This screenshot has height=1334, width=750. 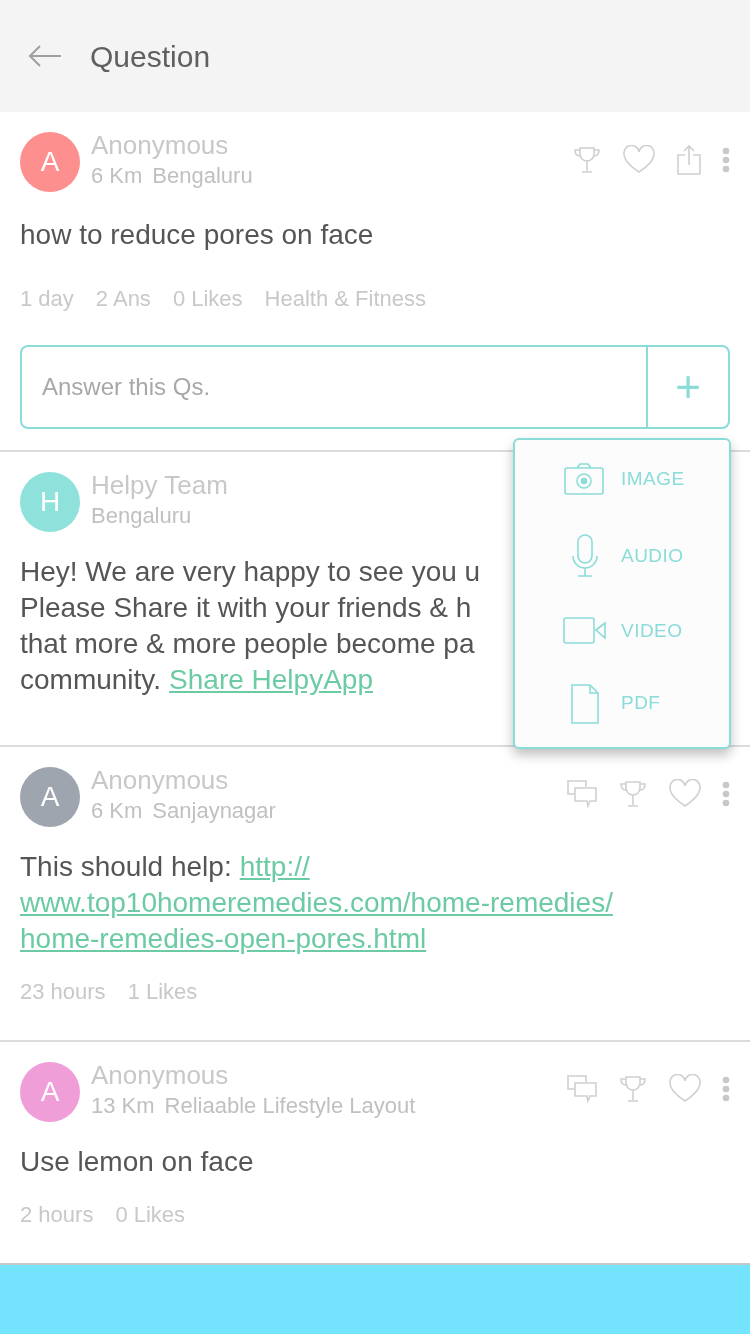 What do you see at coordinates (622, 479) in the screenshot?
I see `menu-item: IMAGE` at bounding box center [622, 479].